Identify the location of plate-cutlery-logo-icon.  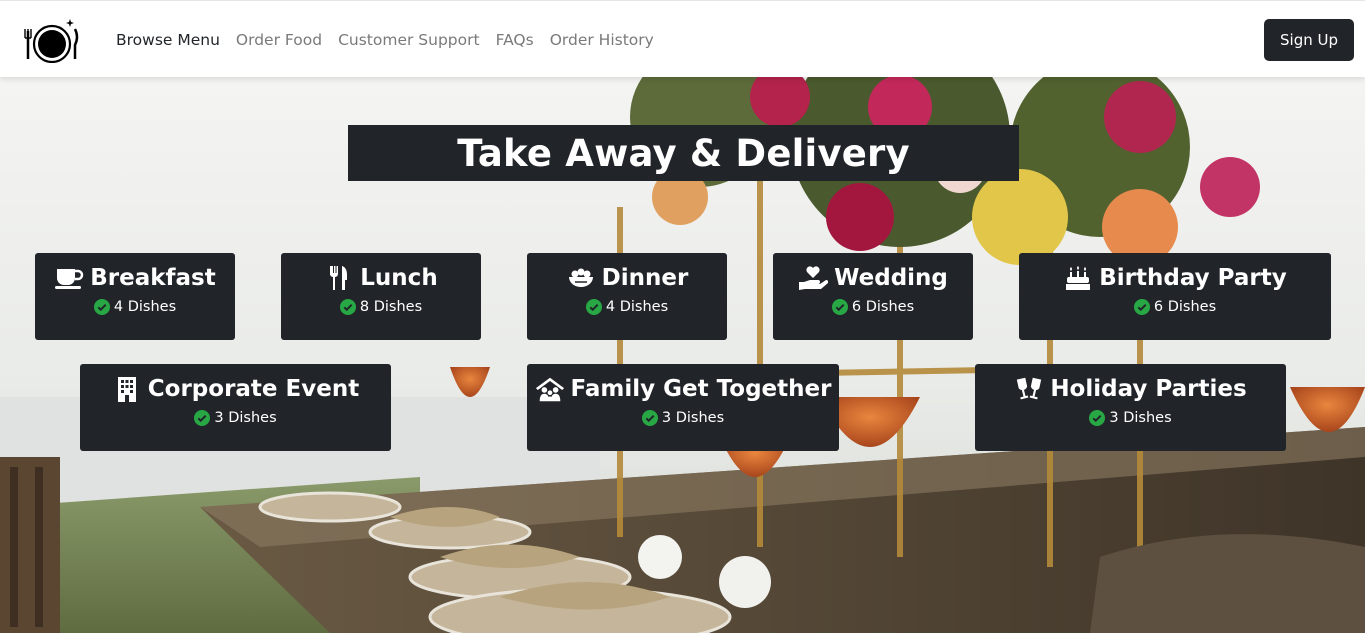
(52, 40).